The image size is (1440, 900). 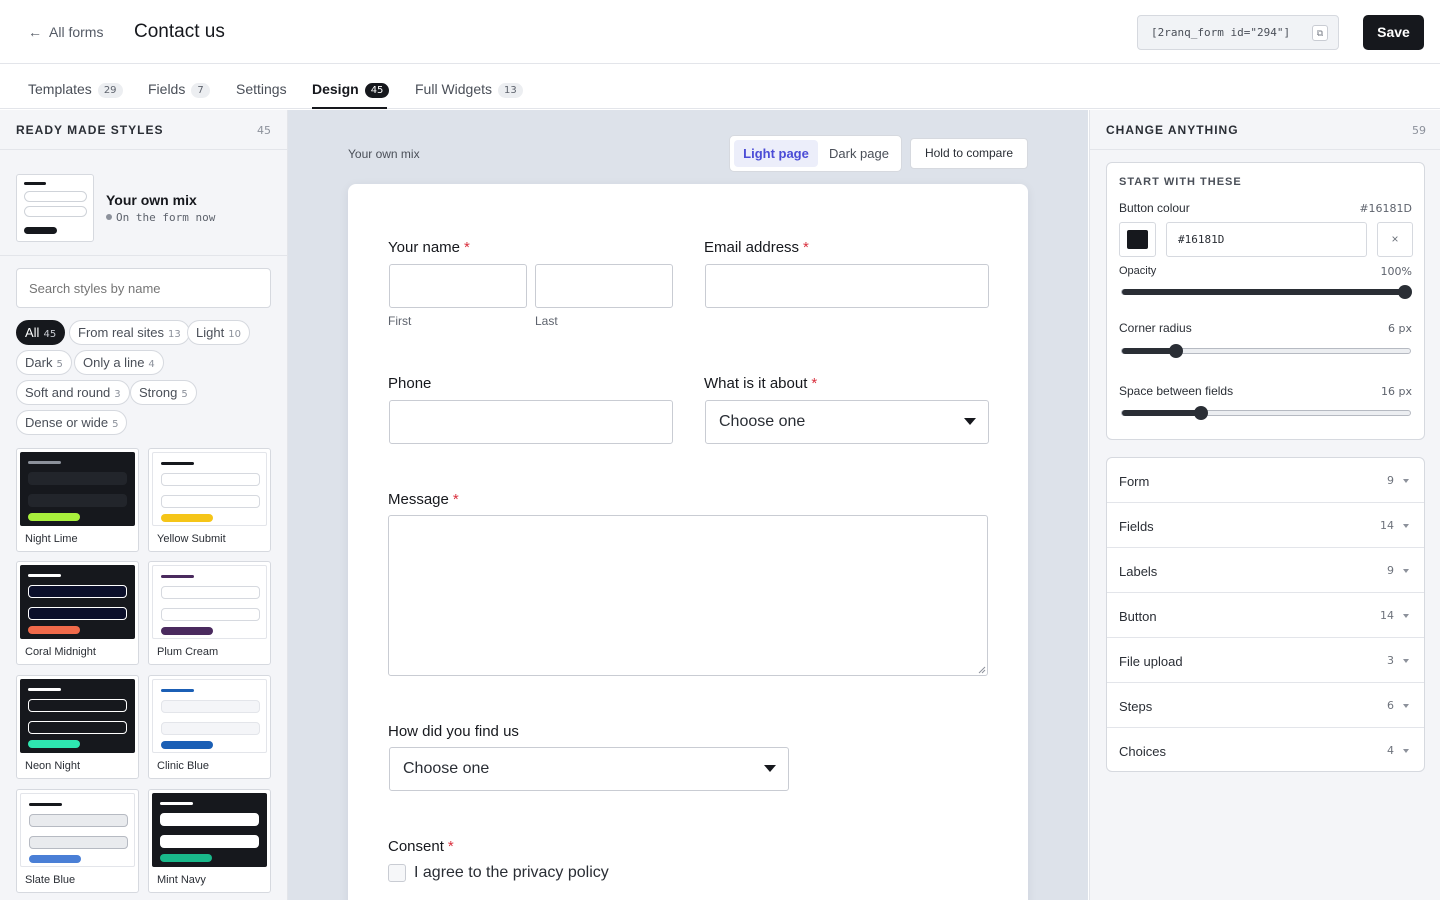 I want to click on style-card-slate-blue: Slate Blue, so click(x=77, y=841).